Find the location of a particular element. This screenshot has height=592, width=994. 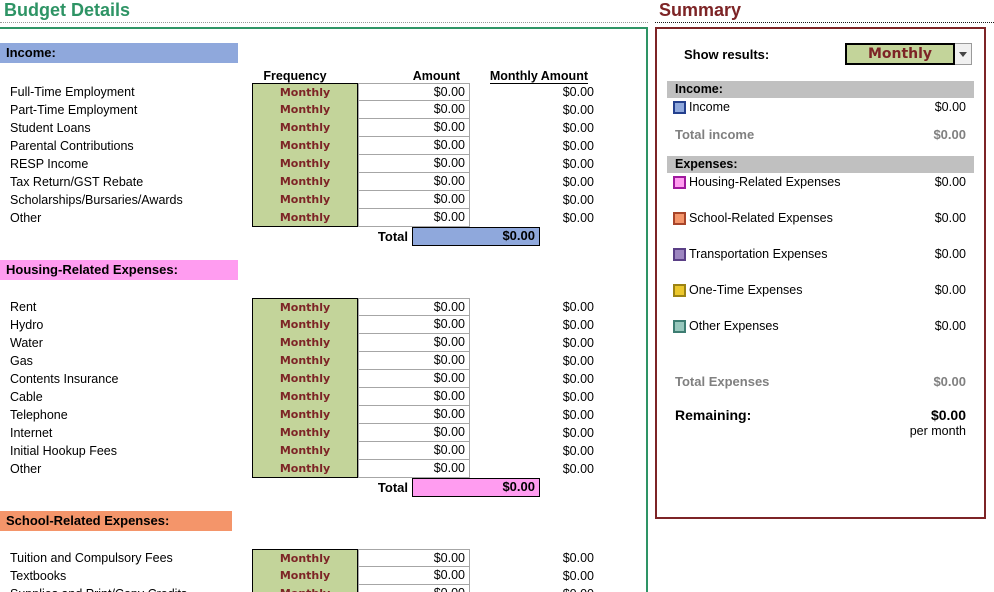

summary-item-label: School-Related Expenses is located at coordinates (761, 218).